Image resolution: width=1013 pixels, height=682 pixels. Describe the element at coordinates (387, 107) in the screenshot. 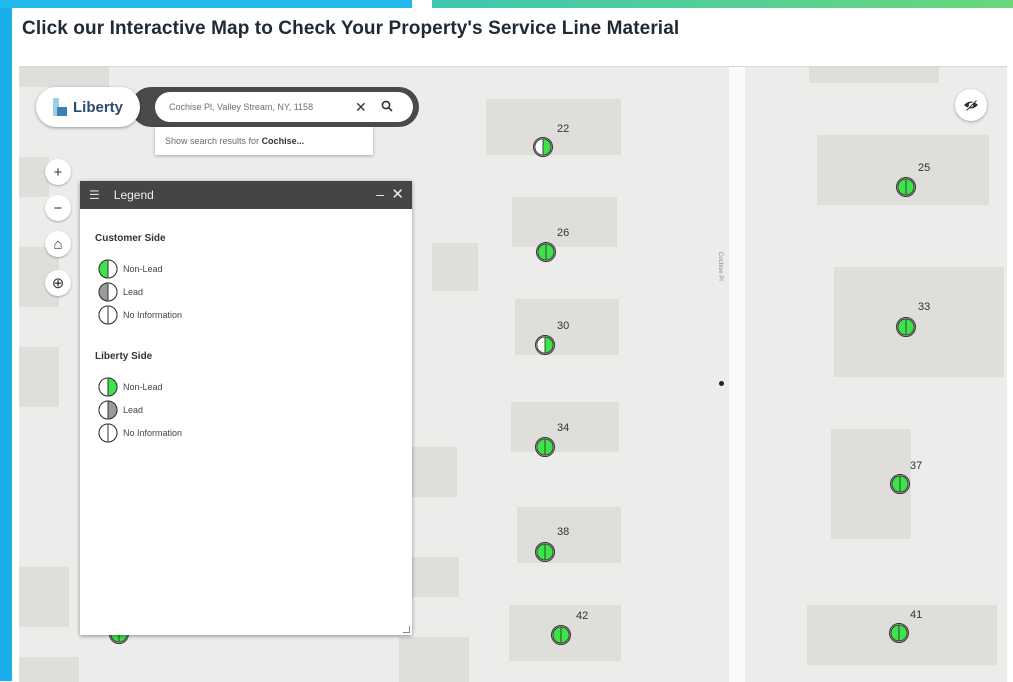

I see `search-icon` at that location.